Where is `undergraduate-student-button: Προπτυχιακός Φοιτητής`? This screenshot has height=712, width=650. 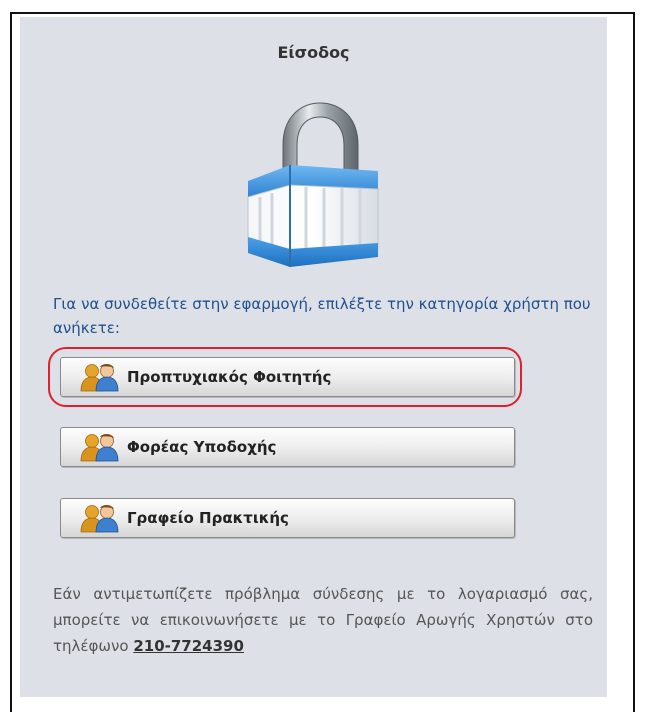
undergraduate-student-button: Προπτυχιακός Φοιτητής is located at coordinates (287, 377).